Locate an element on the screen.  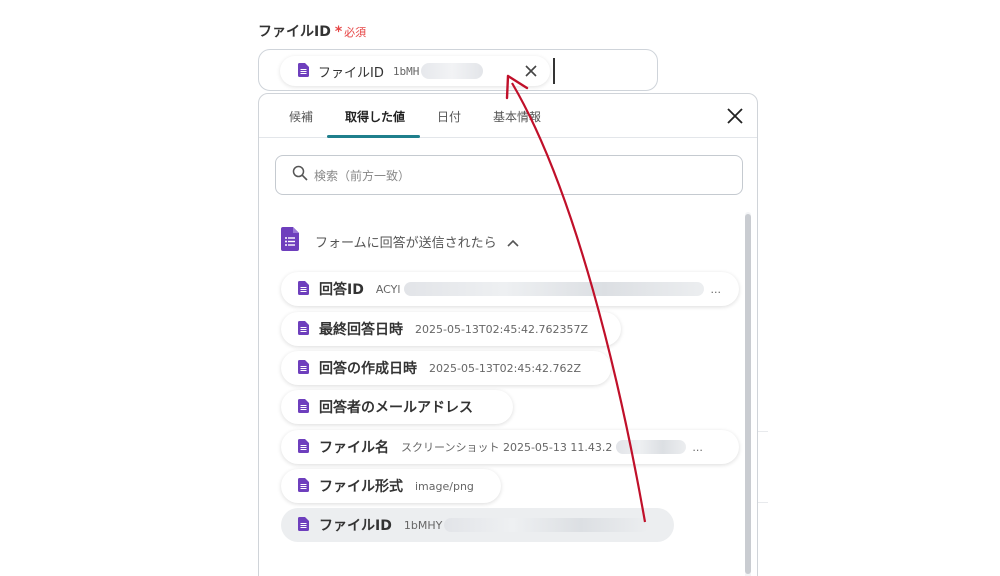
item-value: スクリーンショット 2025-05-13 11.43.2 is located at coordinates (507, 447).